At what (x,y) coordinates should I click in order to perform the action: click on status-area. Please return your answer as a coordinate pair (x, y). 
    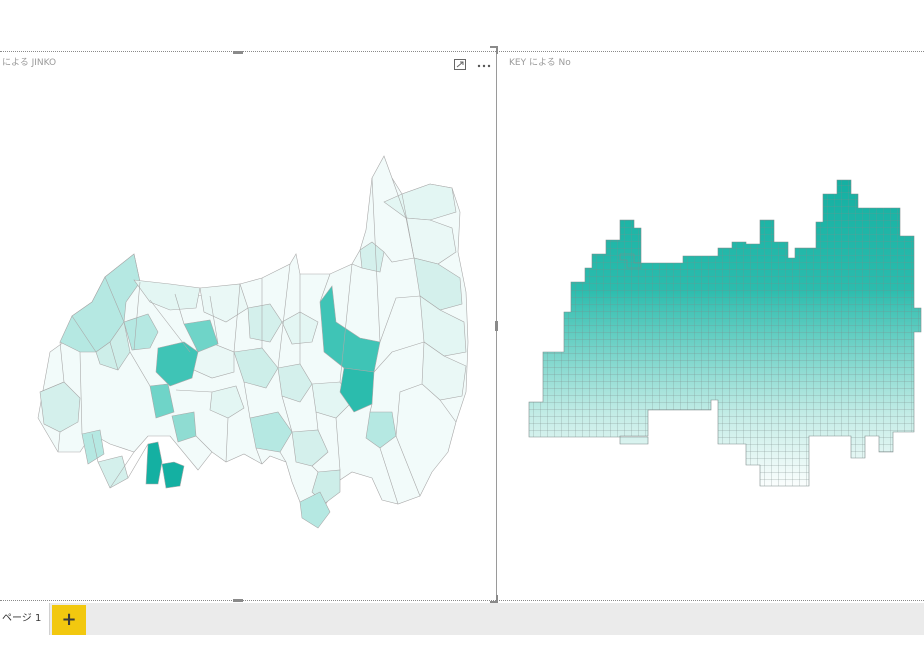
    Looking at the image, I should click on (462, 647).